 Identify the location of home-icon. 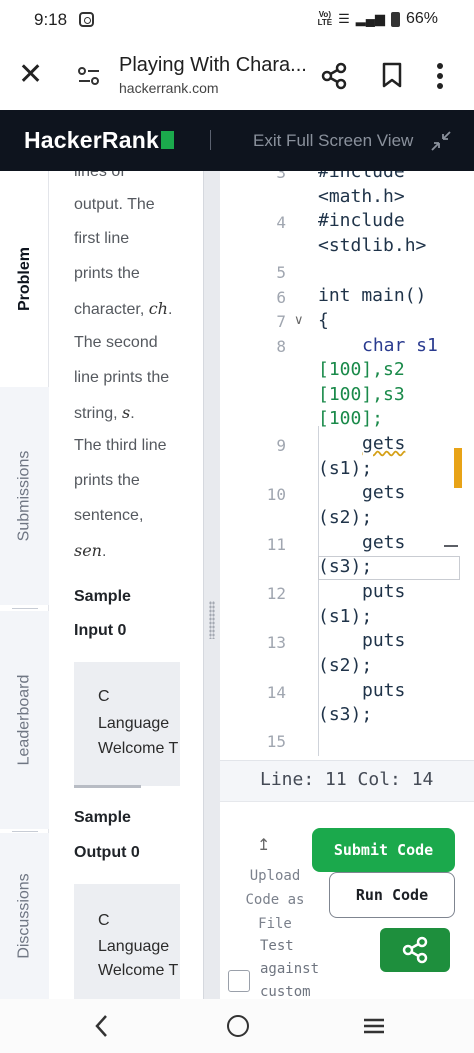
(238, 1026).